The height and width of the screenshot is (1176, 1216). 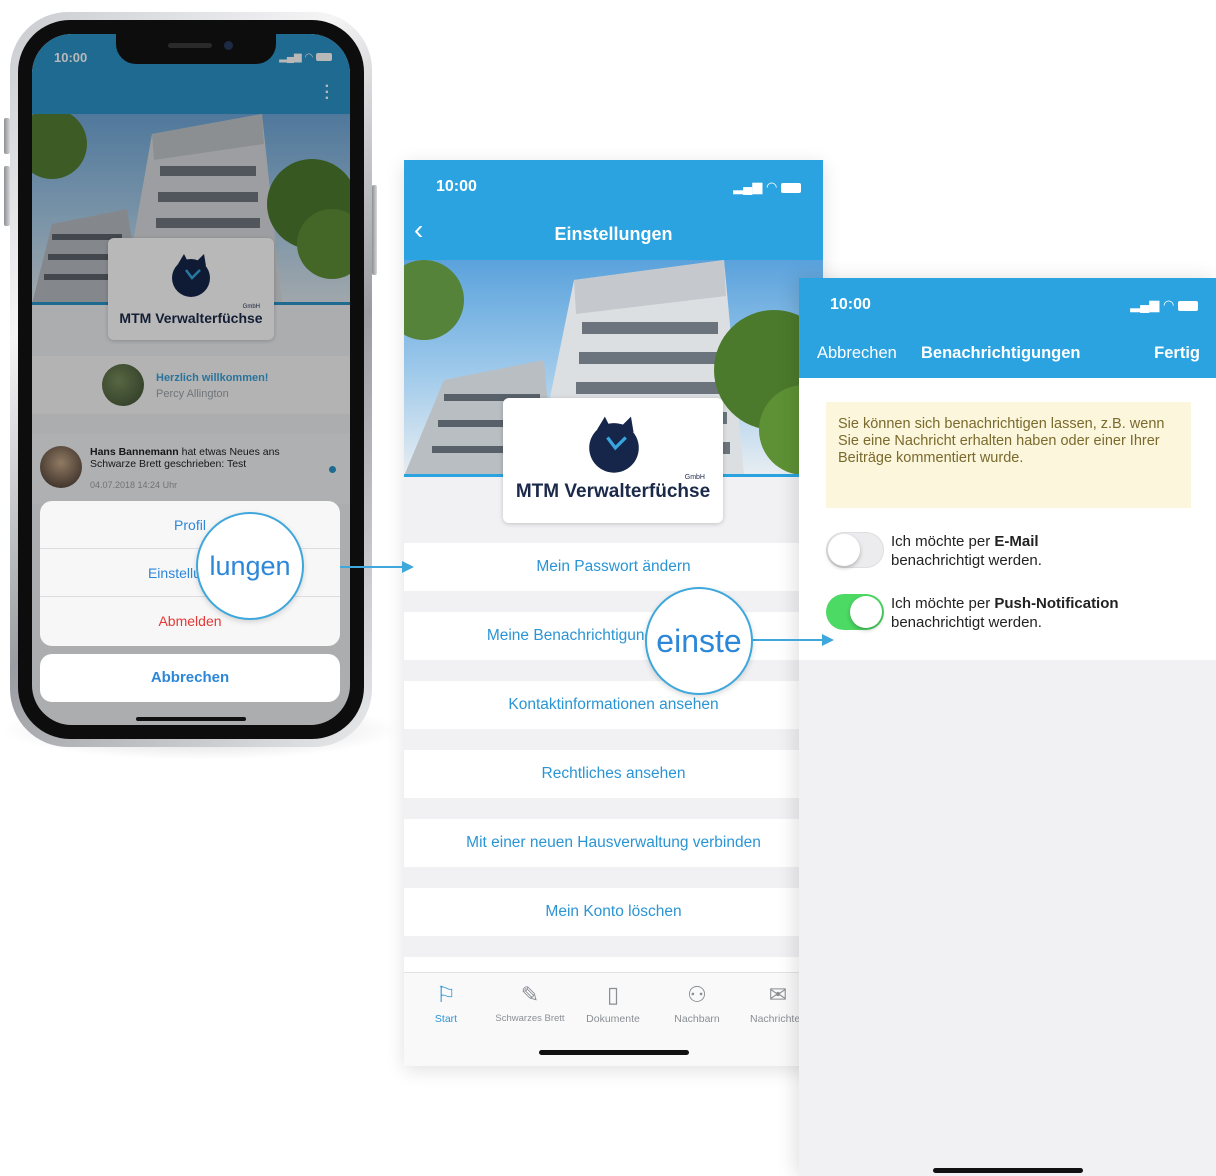 I want to click on people-icon: ⚇, so click(x=697, y=994).